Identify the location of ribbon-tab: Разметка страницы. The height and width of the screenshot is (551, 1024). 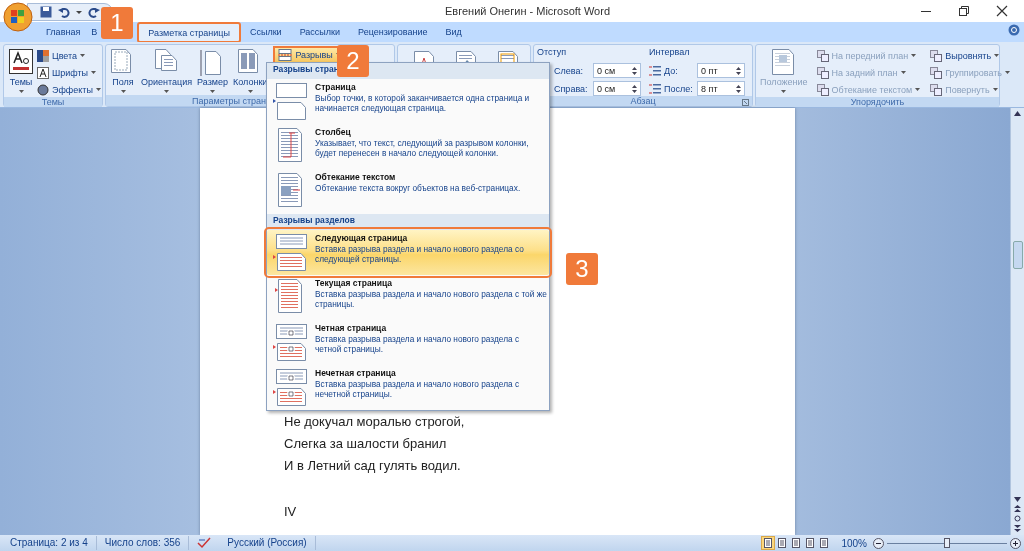
(189, 32).